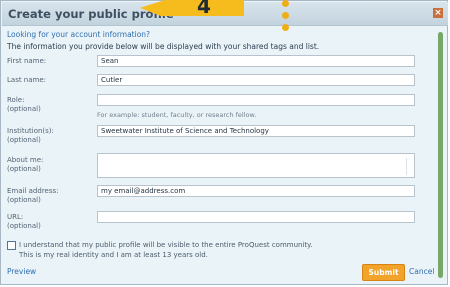 Image resolution: width=450 pixels, height=287 pixels. What do you see at coordinates (30, 131) in the screenshot?
I see `institution-label-text: Institution(s):` at bounding box center [30, 131].